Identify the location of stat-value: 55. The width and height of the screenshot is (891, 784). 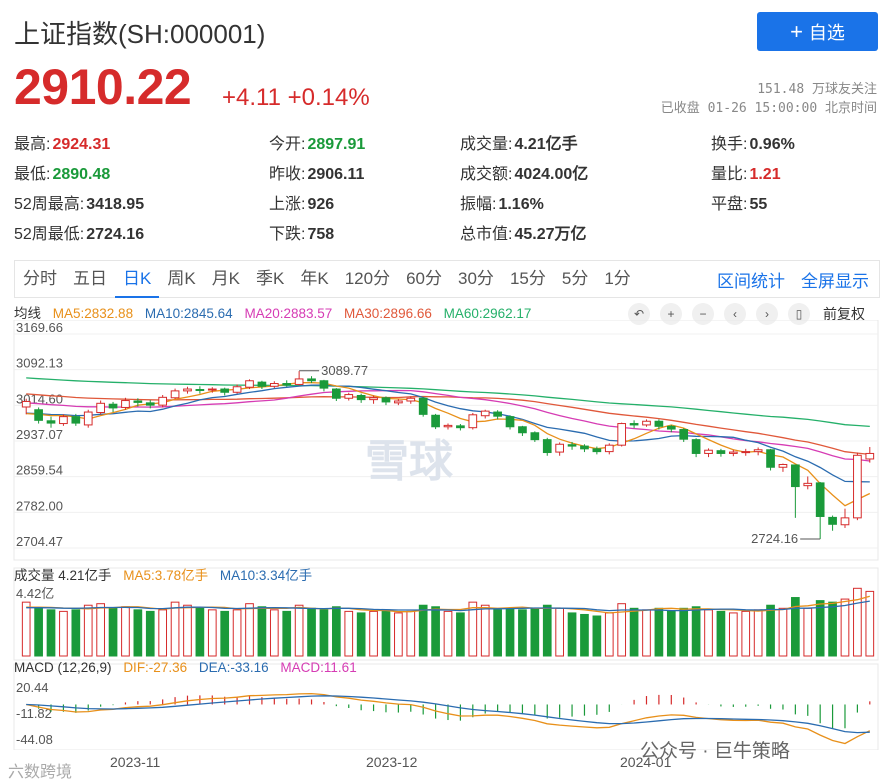
(758, 204).